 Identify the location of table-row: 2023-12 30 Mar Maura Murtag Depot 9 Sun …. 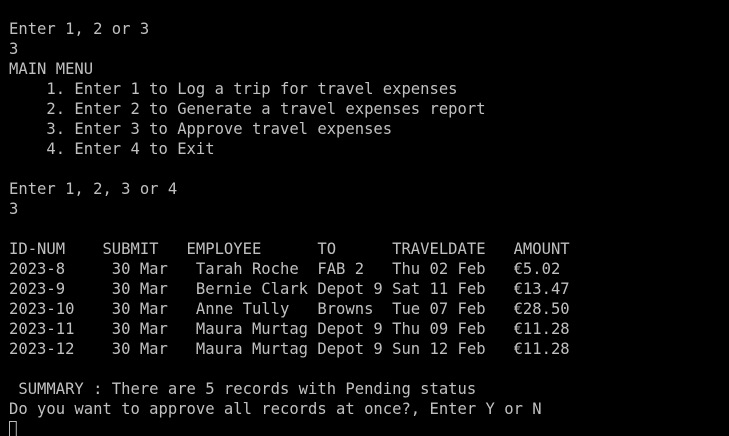
(289, 348).